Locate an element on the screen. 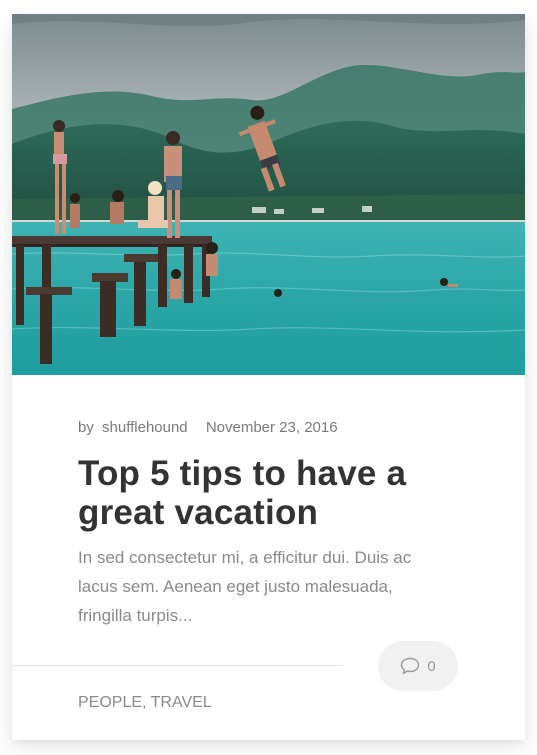 The image size is (537, 755). post-date: November 23, 2016 is located at coordinates (271, 427).